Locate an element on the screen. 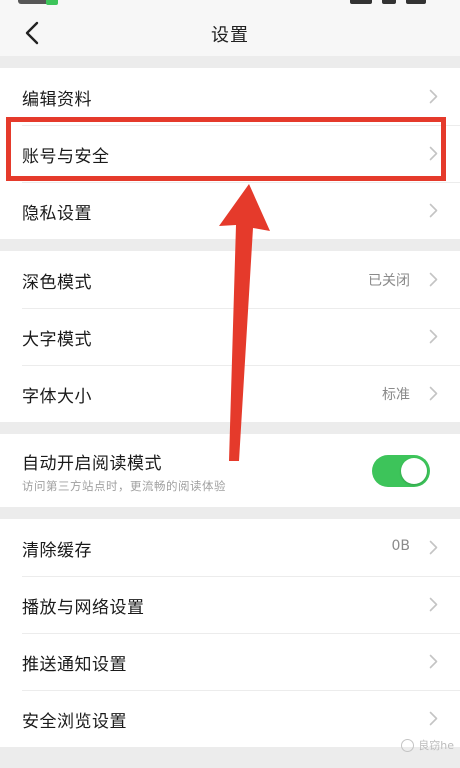 The image size is (460, 768). row-auto-reading-mode: 自动开启阅读模式 访问第三方站点时，更流畅的阅读体验 is located at coordinates (230, 470).